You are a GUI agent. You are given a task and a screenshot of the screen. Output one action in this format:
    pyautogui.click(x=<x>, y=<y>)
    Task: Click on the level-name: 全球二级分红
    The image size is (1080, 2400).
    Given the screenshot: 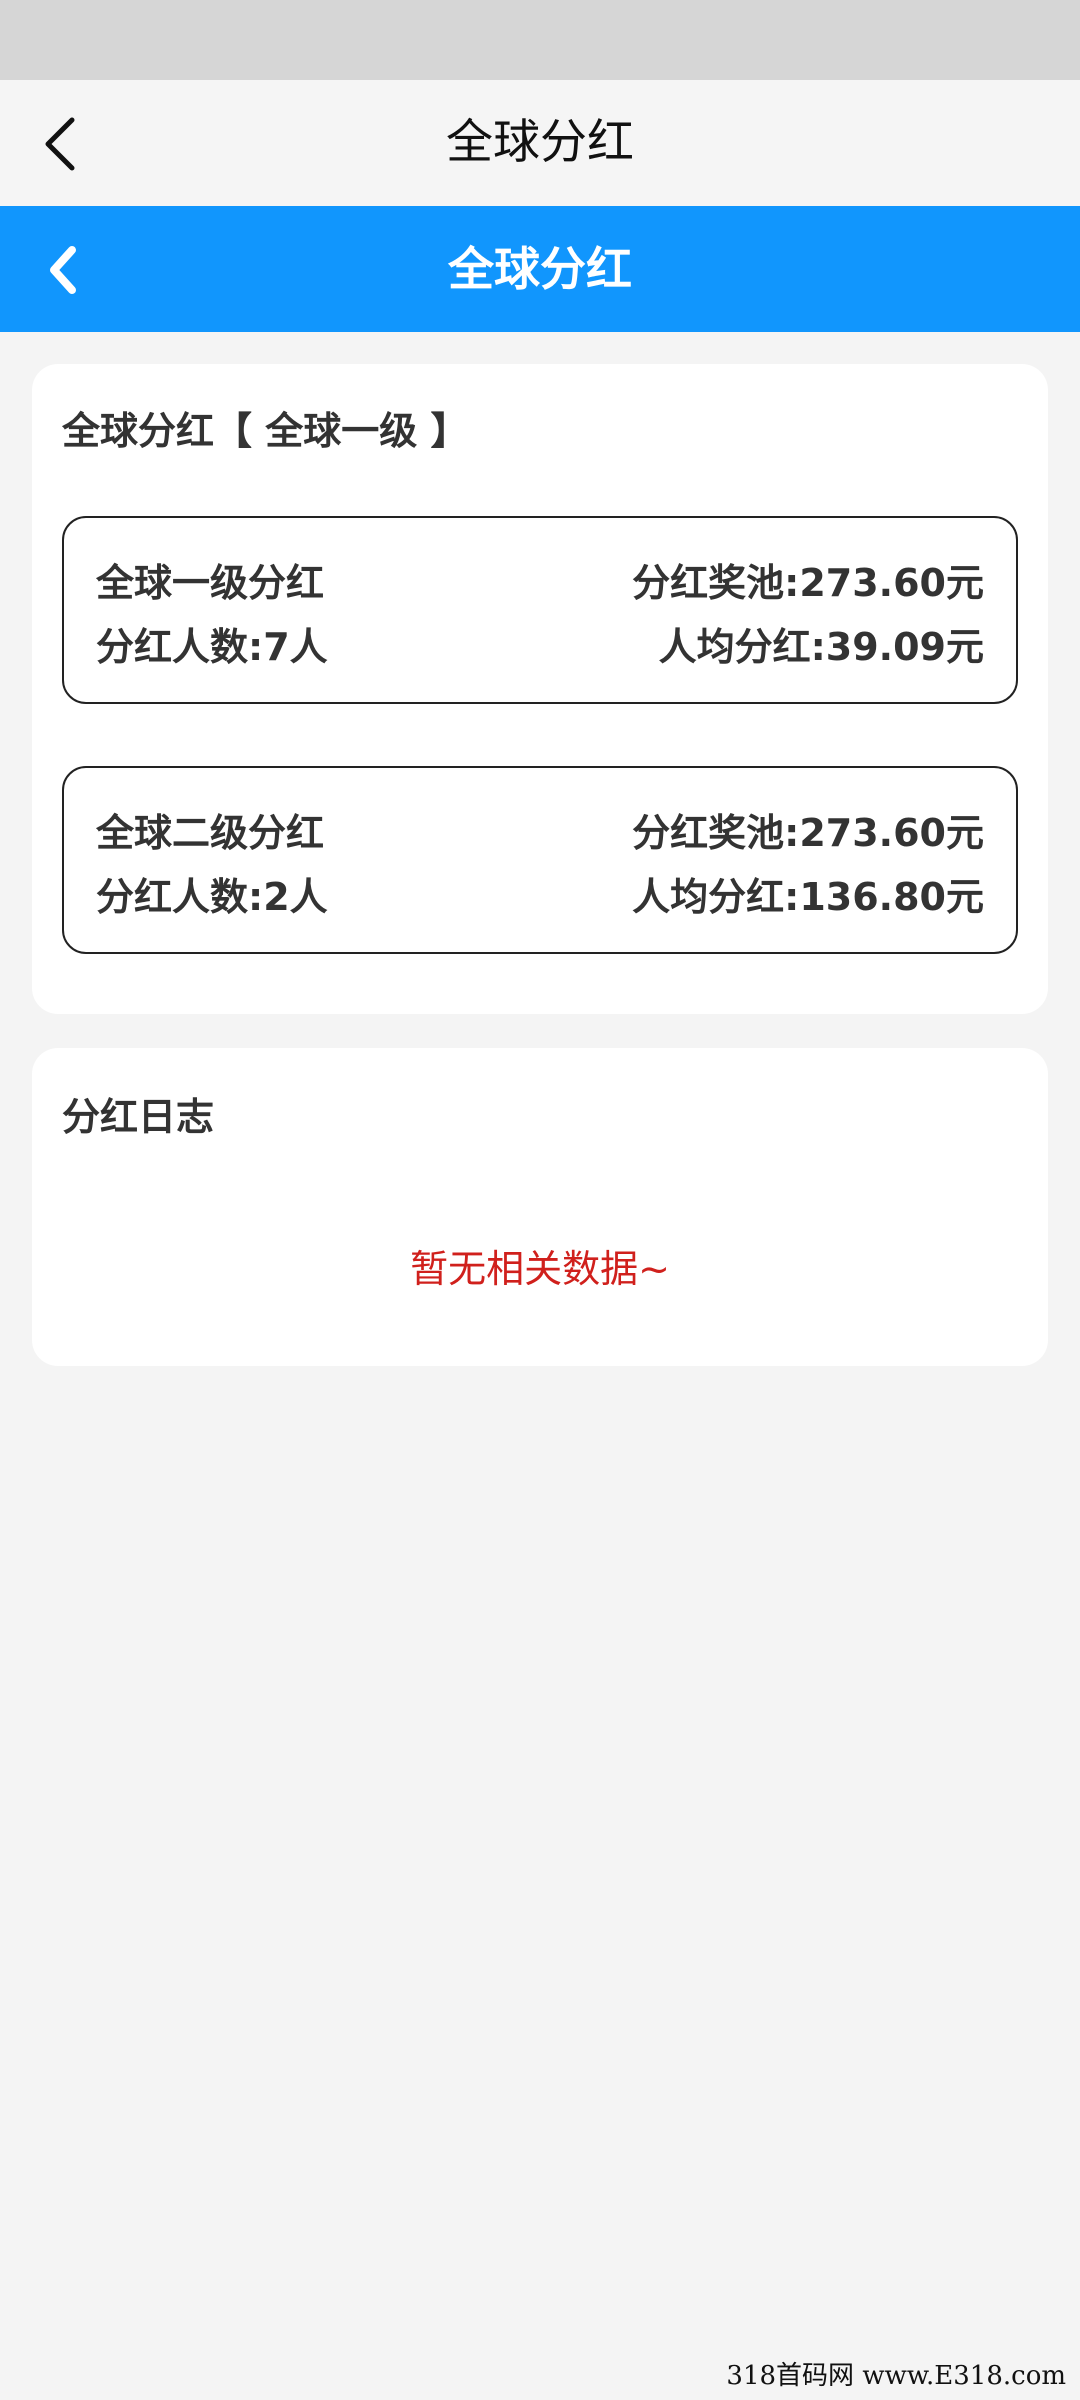 What is the action you would take?
    pyautogui.click(x=210, y=832)
    